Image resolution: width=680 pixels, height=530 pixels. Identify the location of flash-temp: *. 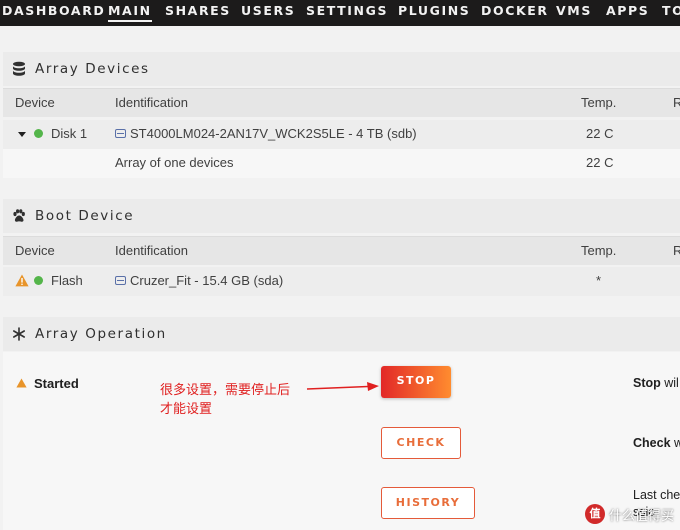
(599, 280).